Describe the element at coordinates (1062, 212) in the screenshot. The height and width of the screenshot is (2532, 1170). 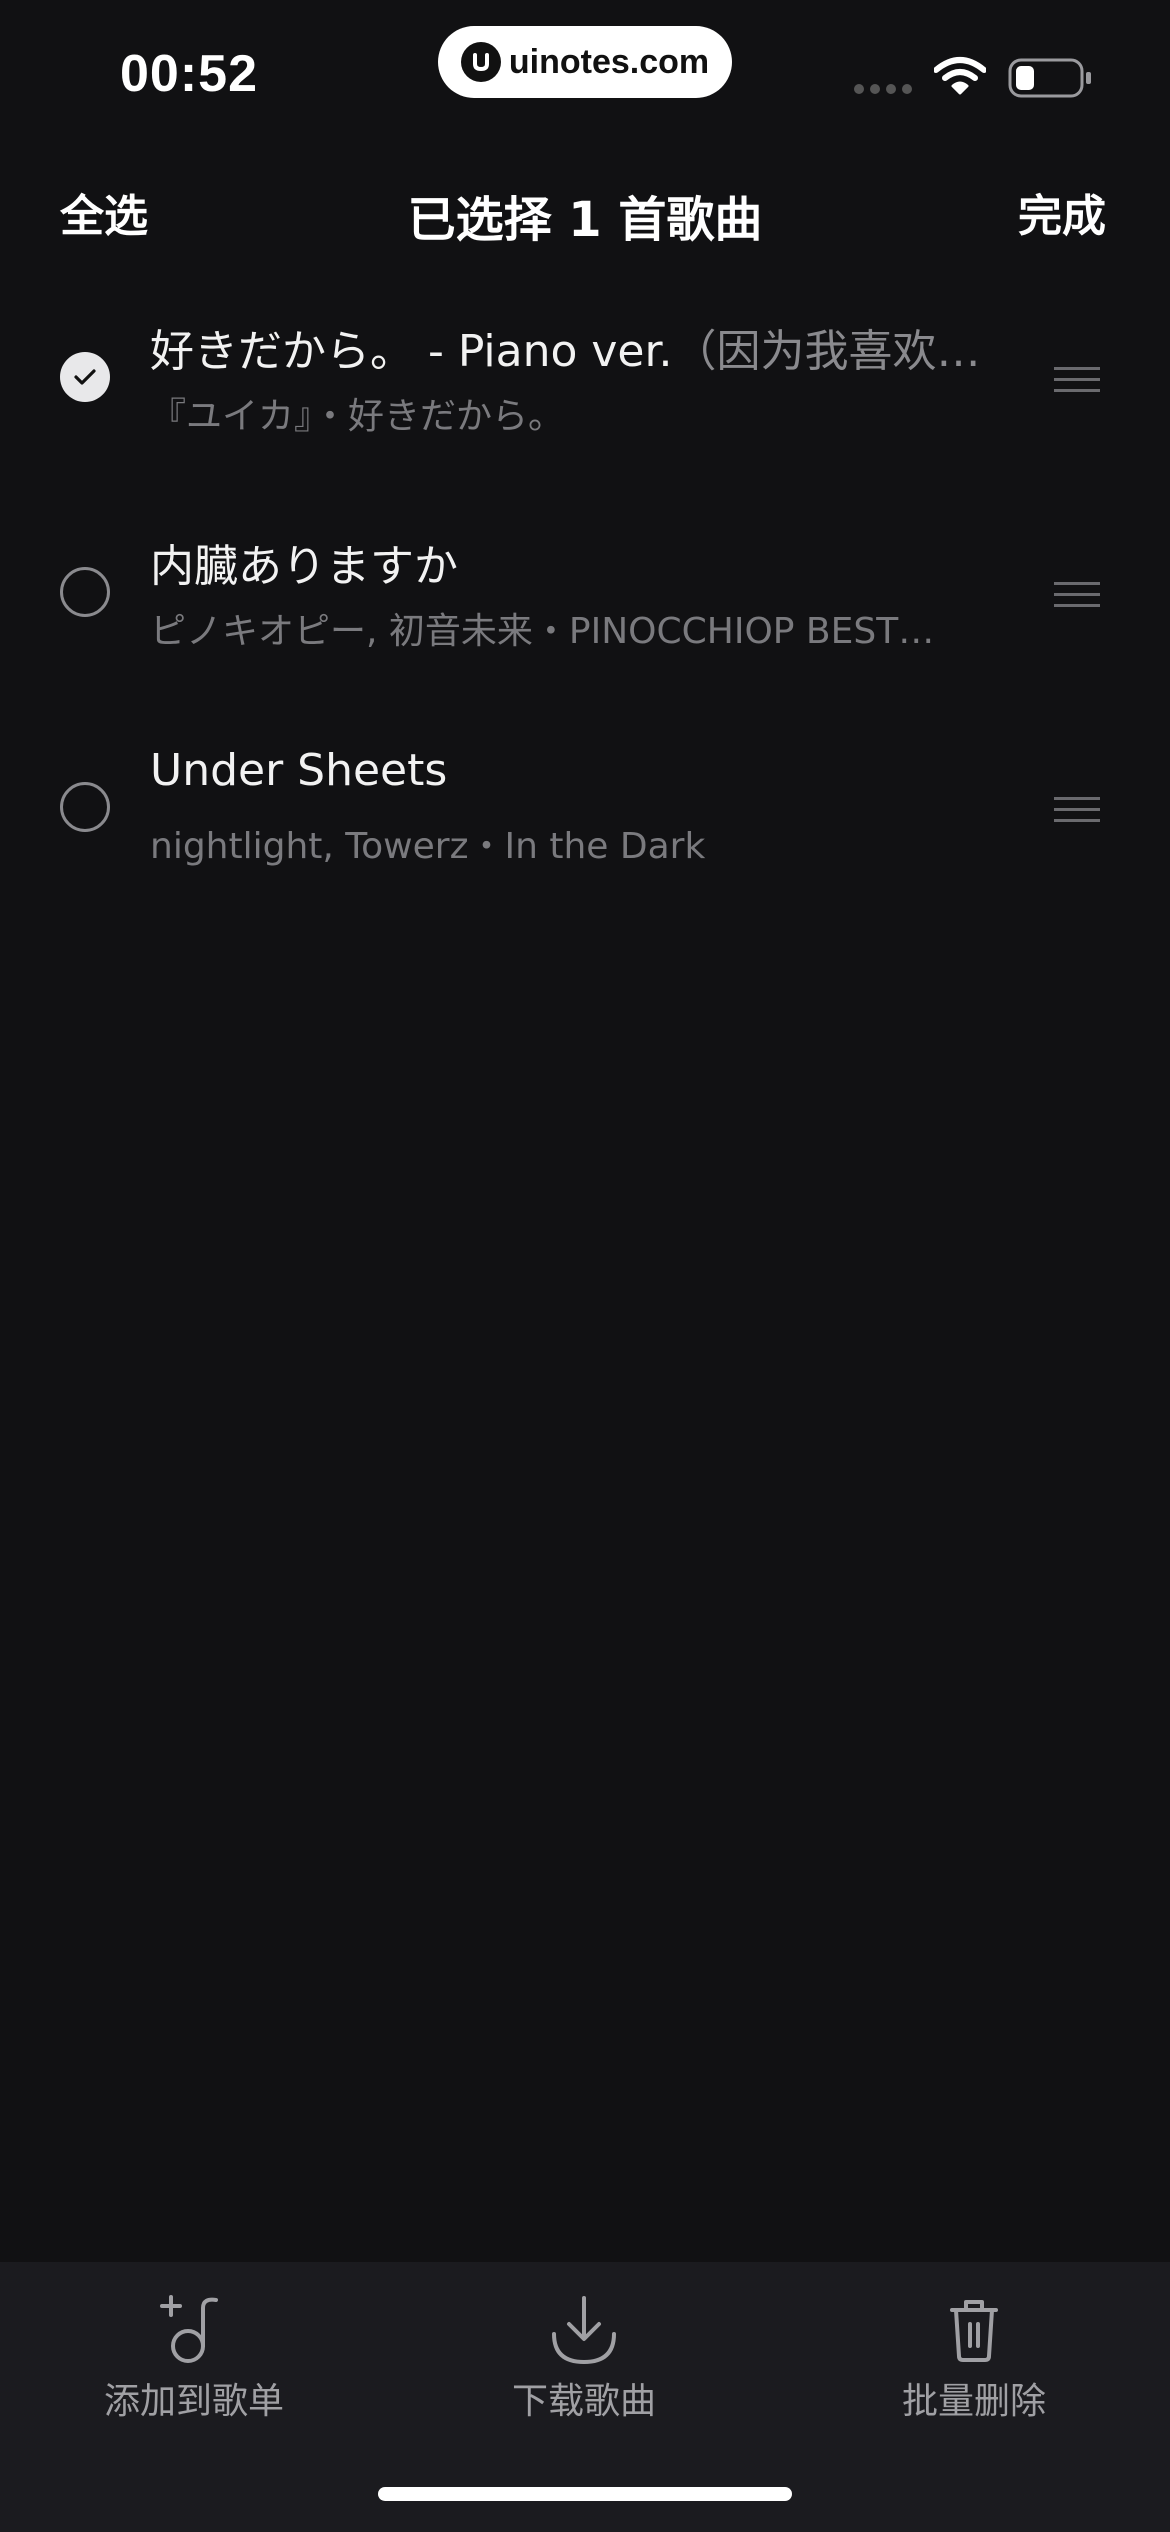
I see `done-button: 完成` at that location.